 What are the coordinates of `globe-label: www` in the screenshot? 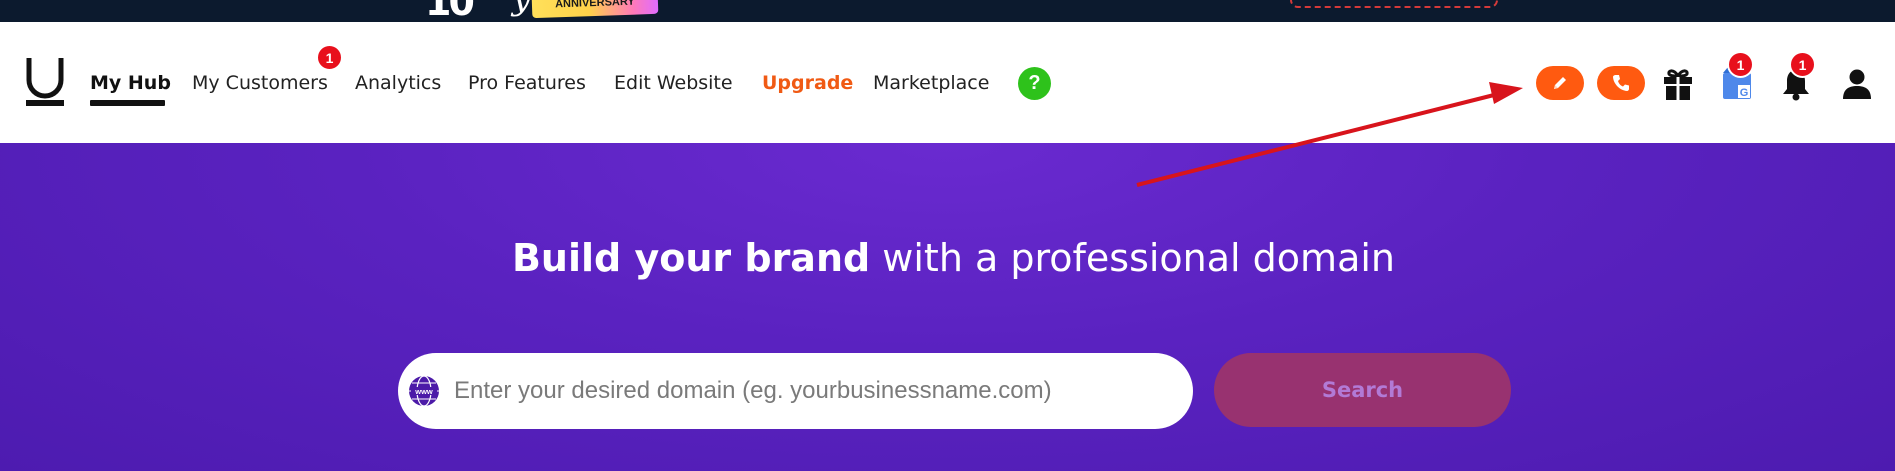 It's located at (423, 391).